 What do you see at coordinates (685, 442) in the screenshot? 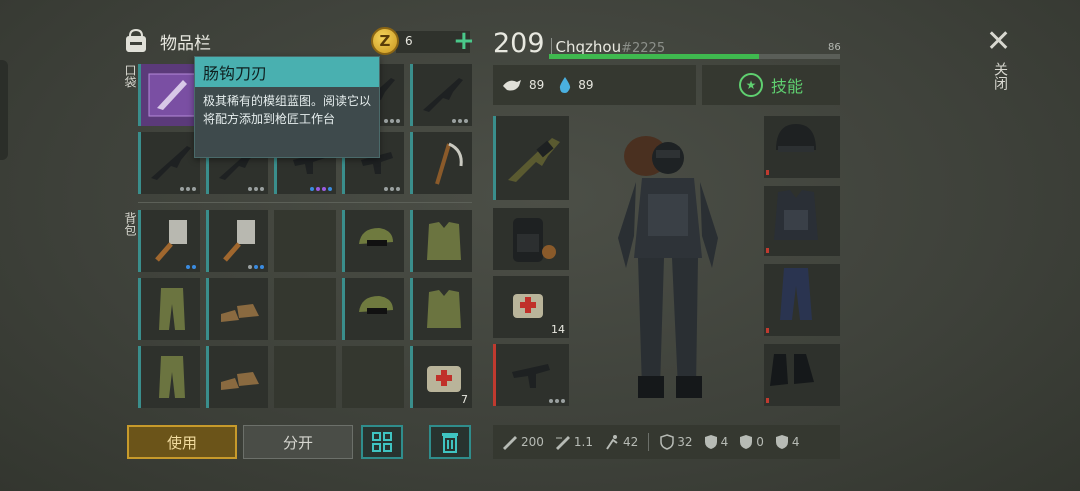
I see `armor-value: 32` at bounding box center [685, 442].